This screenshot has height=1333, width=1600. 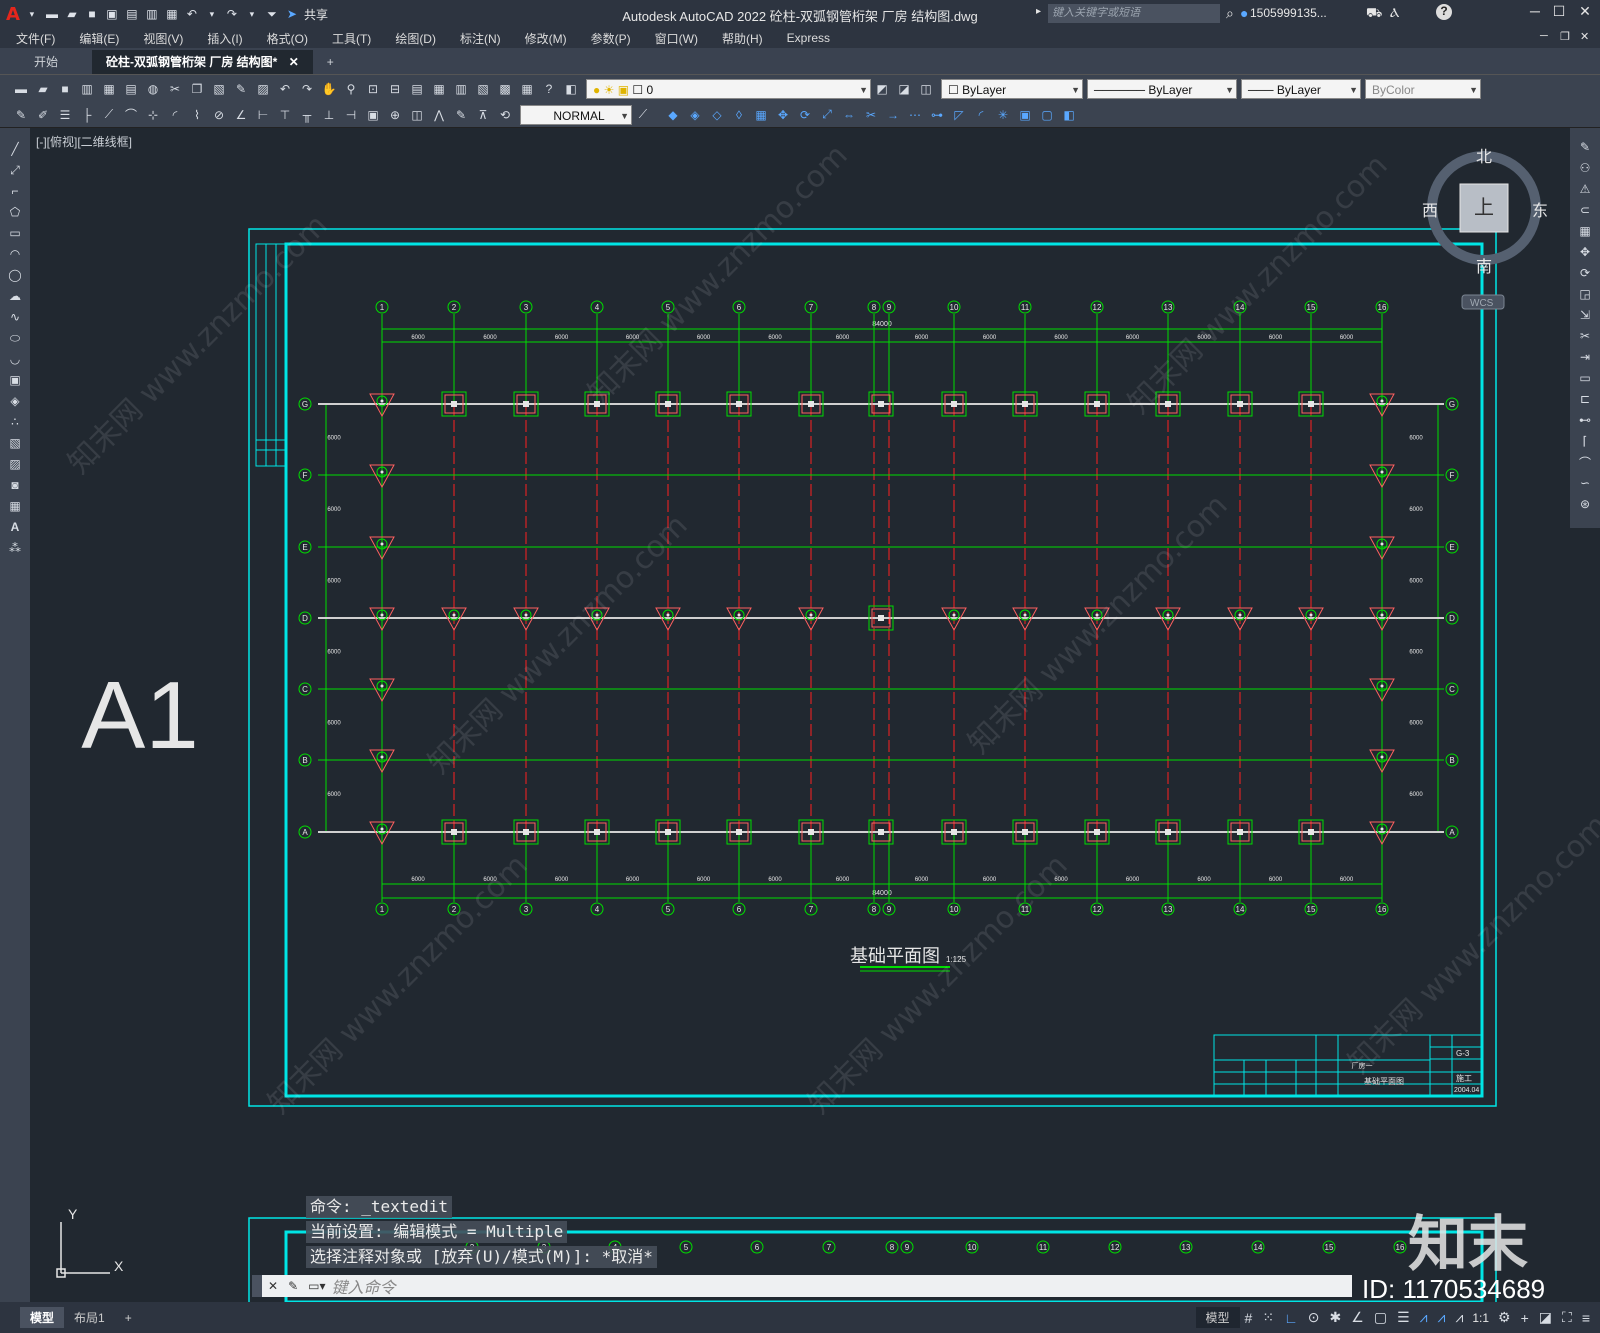 What do you see at coordinates (15, 317) in the screenshot?
I see `spline-icon: ∿` at bounding box center [15, 317].